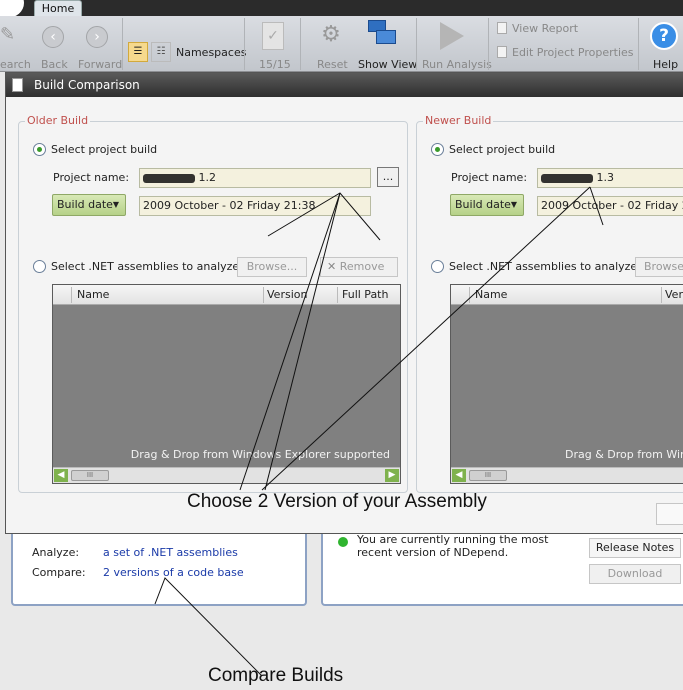  I want to click on older-project-name-value: 1.2, so click(207, 177).